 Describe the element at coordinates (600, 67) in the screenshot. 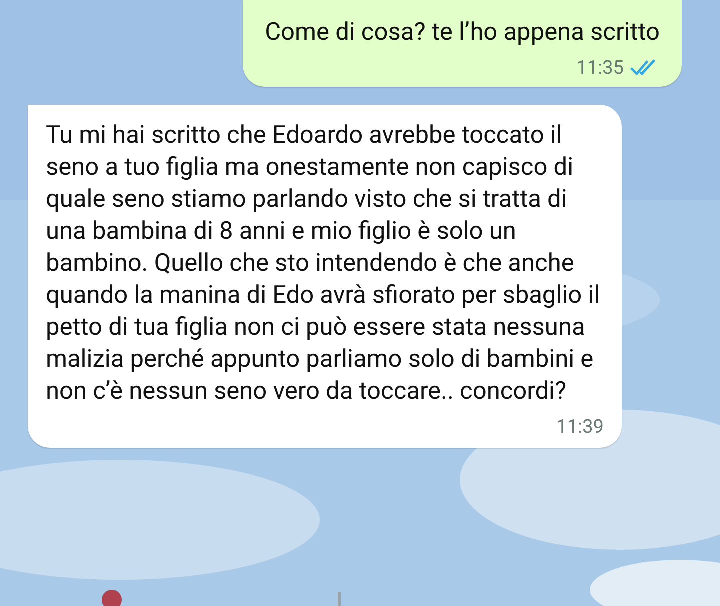

I see `message-time: 11:35` at that location.